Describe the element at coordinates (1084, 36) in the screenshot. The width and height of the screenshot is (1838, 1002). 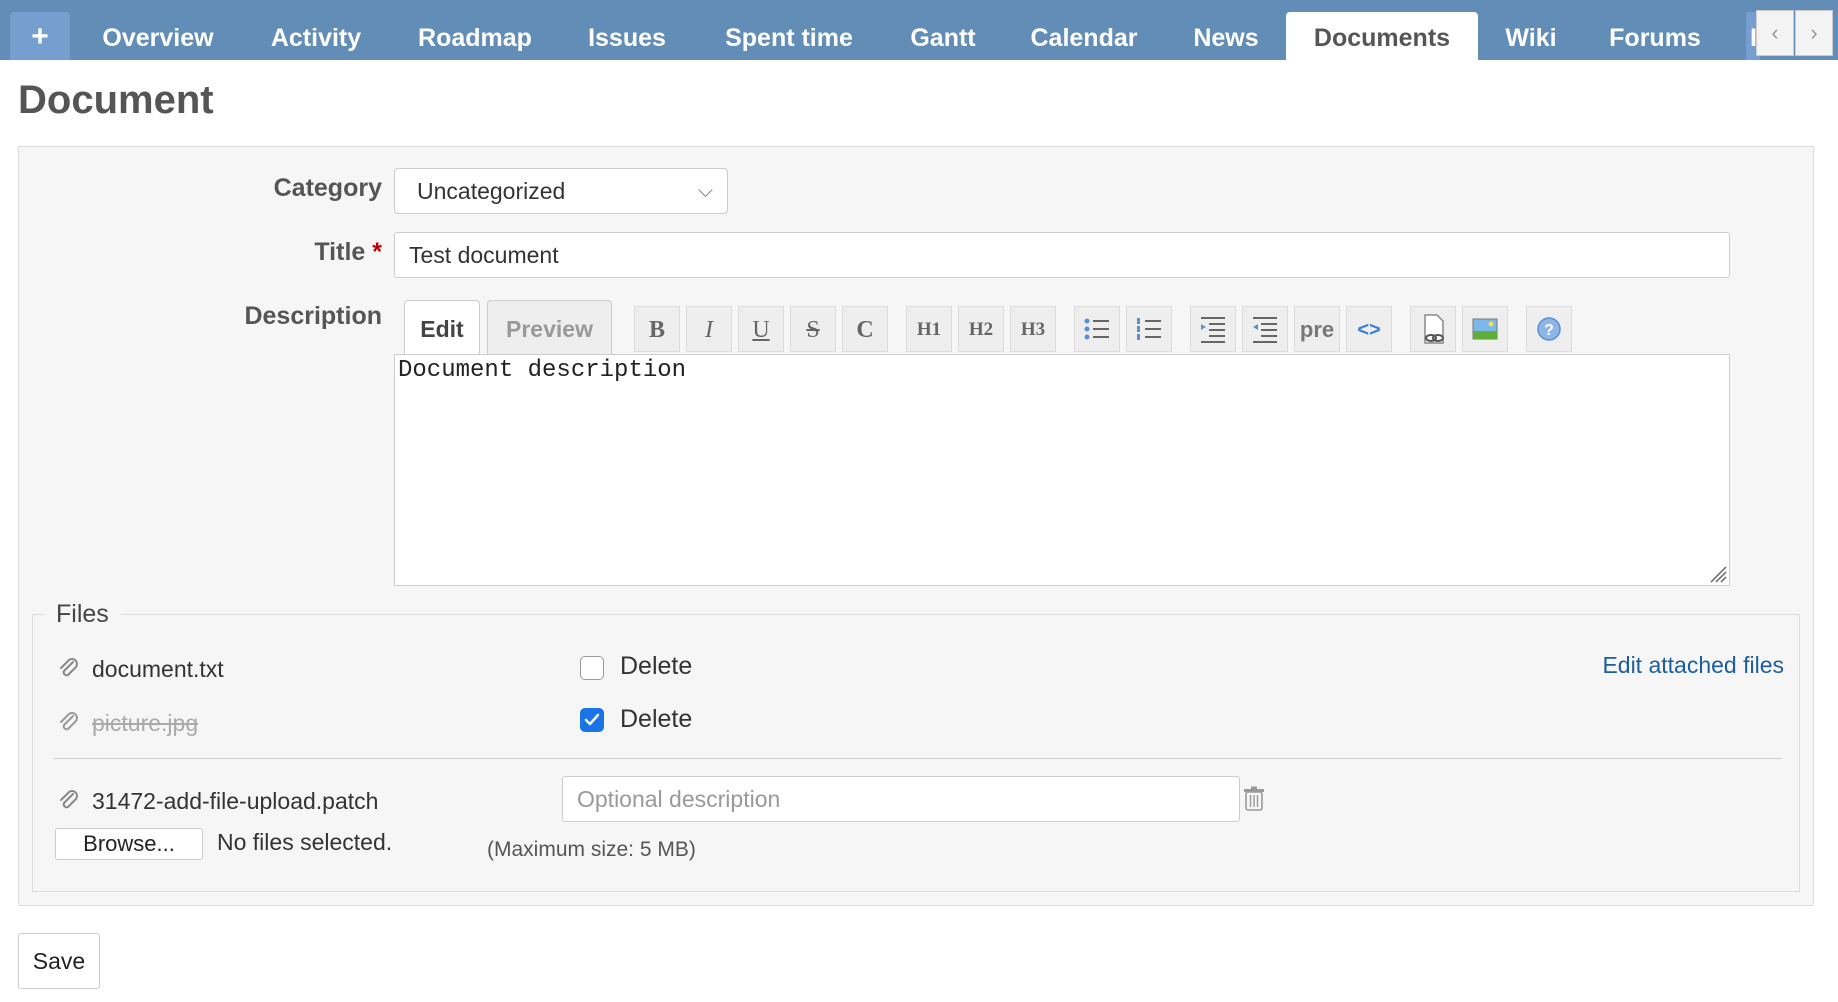
I see `tab-calendar: Calendar` at that location.